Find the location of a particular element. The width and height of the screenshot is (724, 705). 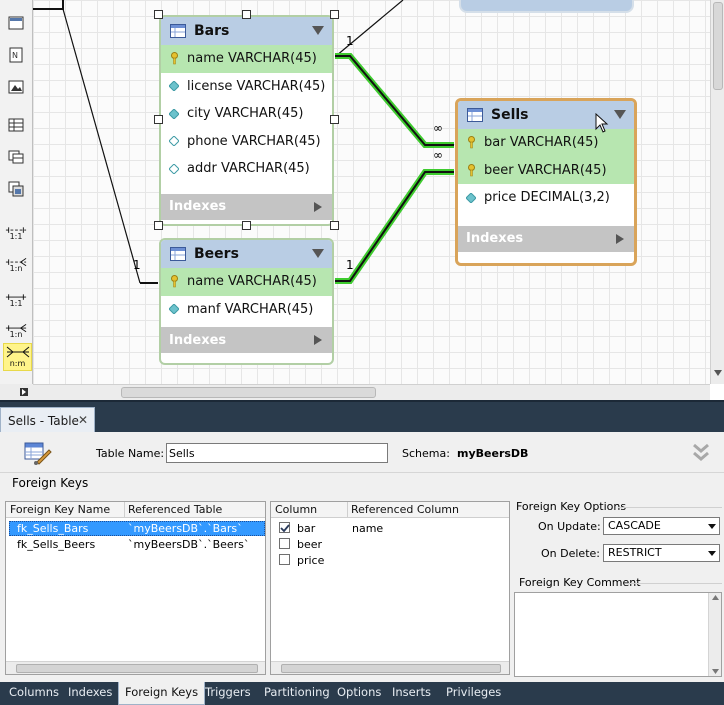

column-row: city VARCHAR(45) is located at coordinates (246, 114).